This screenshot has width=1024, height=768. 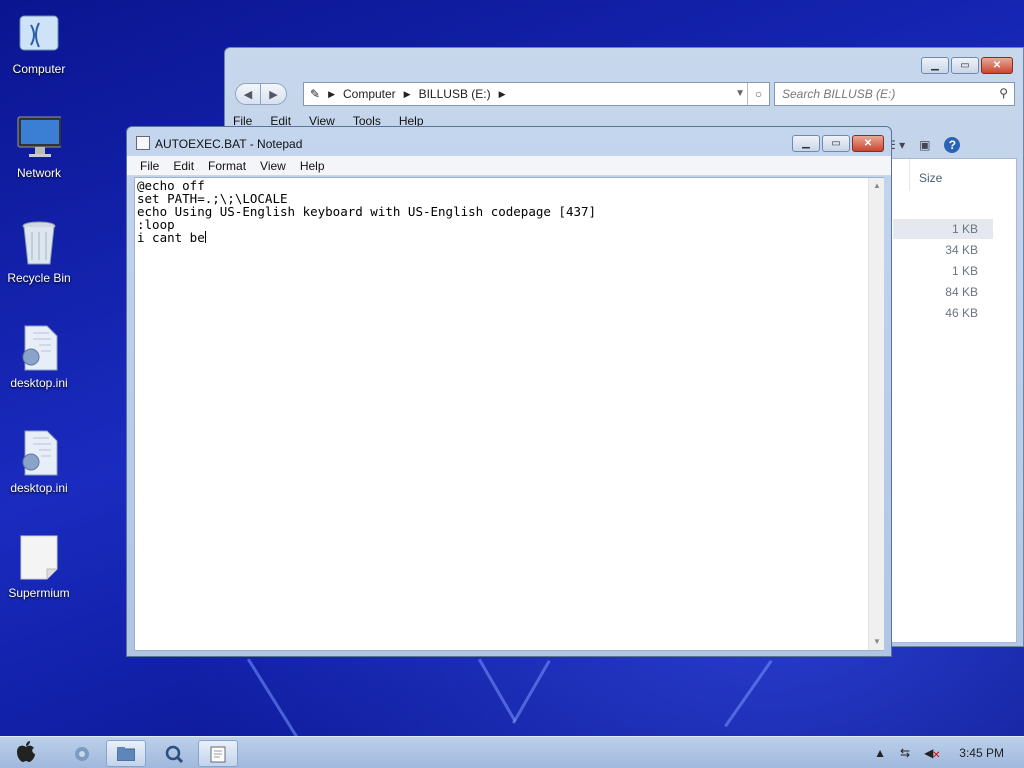 What do you see at coordinates (930, 178) in the screenshot?
I see `column-header-size: Size` at bounding box center [930, 178].